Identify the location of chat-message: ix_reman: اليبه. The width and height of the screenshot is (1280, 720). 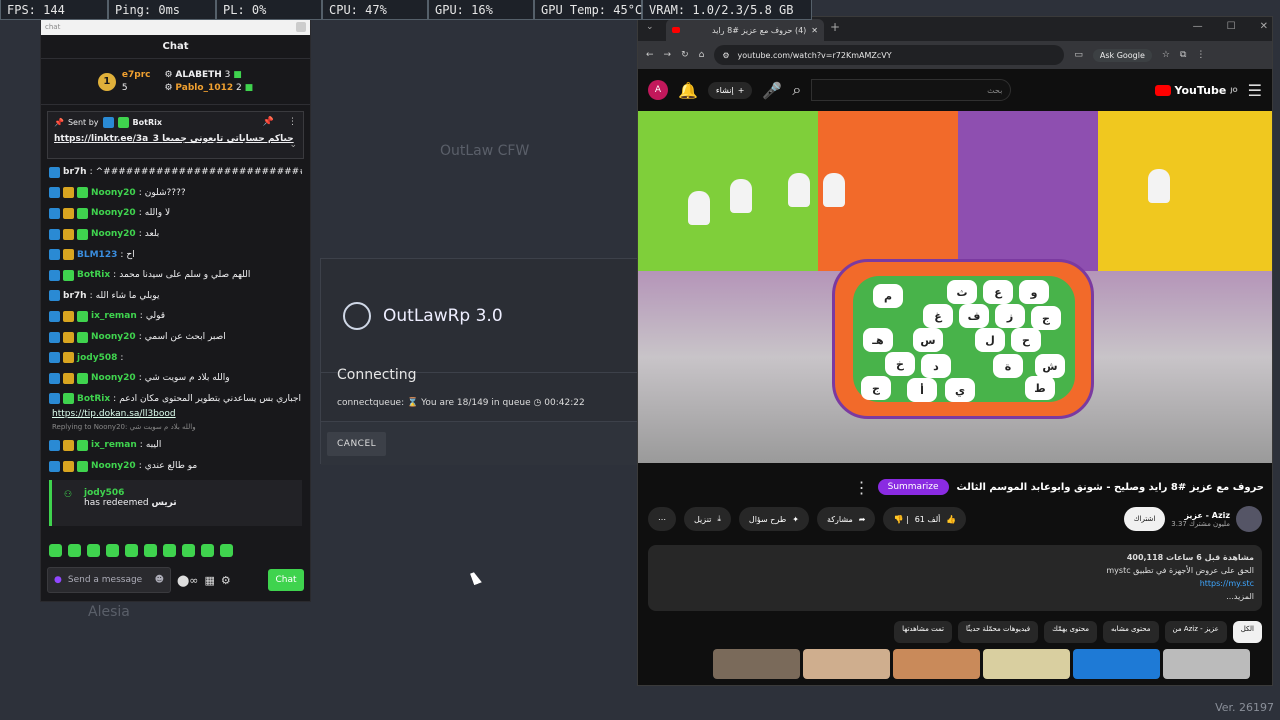
(175, 445).